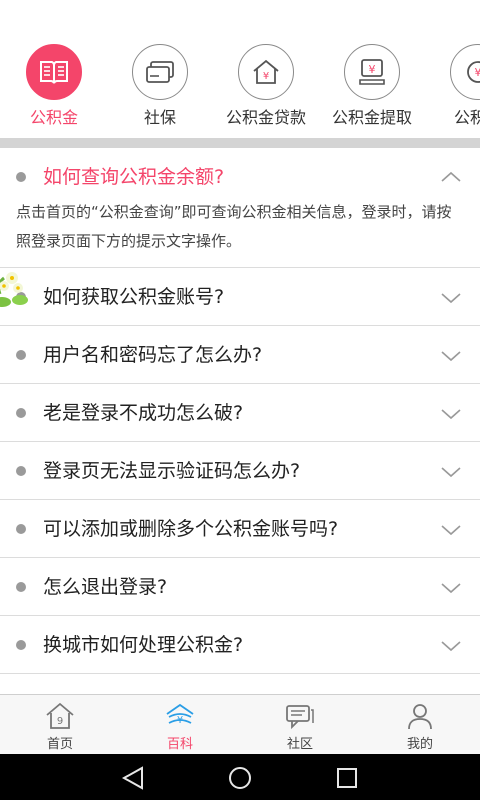 Image resolution: width=480 pixels, height=800 pixels. I want to click on chat-icon, so click(300, 717).